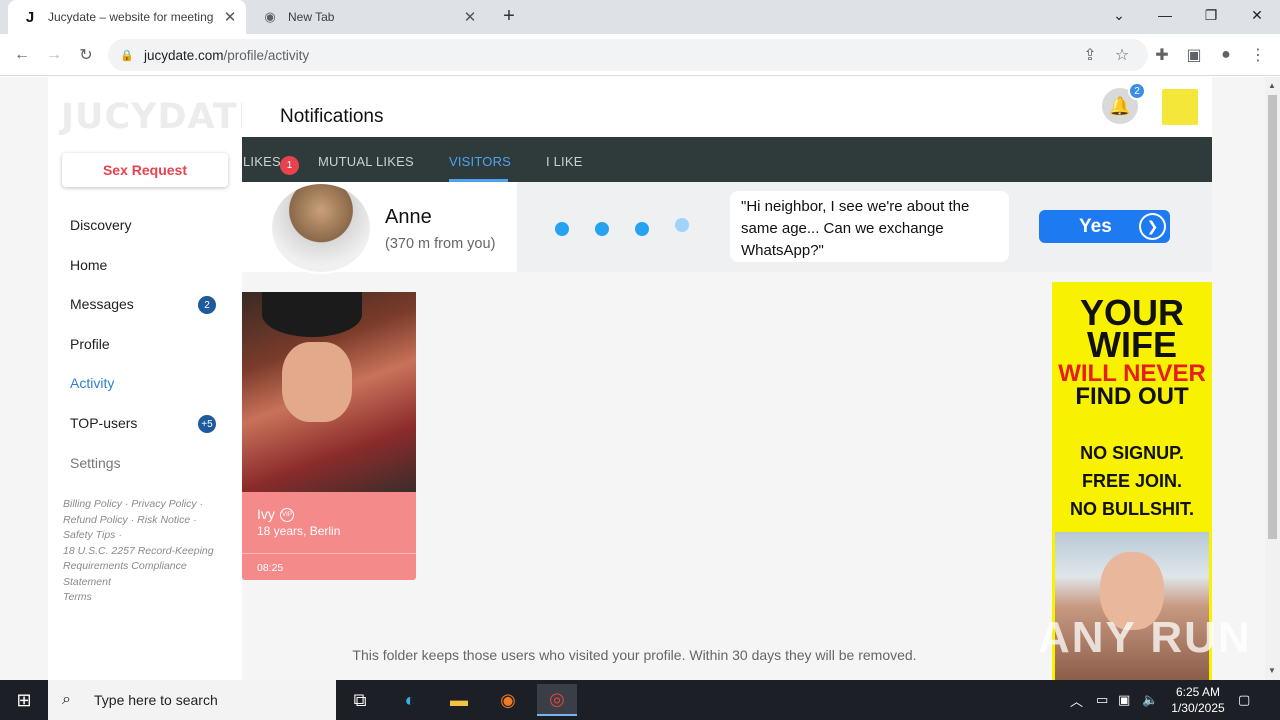 This screenshot has width=1280, height=720. Describe the element at coordinates (1272, 317) in the screenshot. I see `scroll-thumb` at that location.